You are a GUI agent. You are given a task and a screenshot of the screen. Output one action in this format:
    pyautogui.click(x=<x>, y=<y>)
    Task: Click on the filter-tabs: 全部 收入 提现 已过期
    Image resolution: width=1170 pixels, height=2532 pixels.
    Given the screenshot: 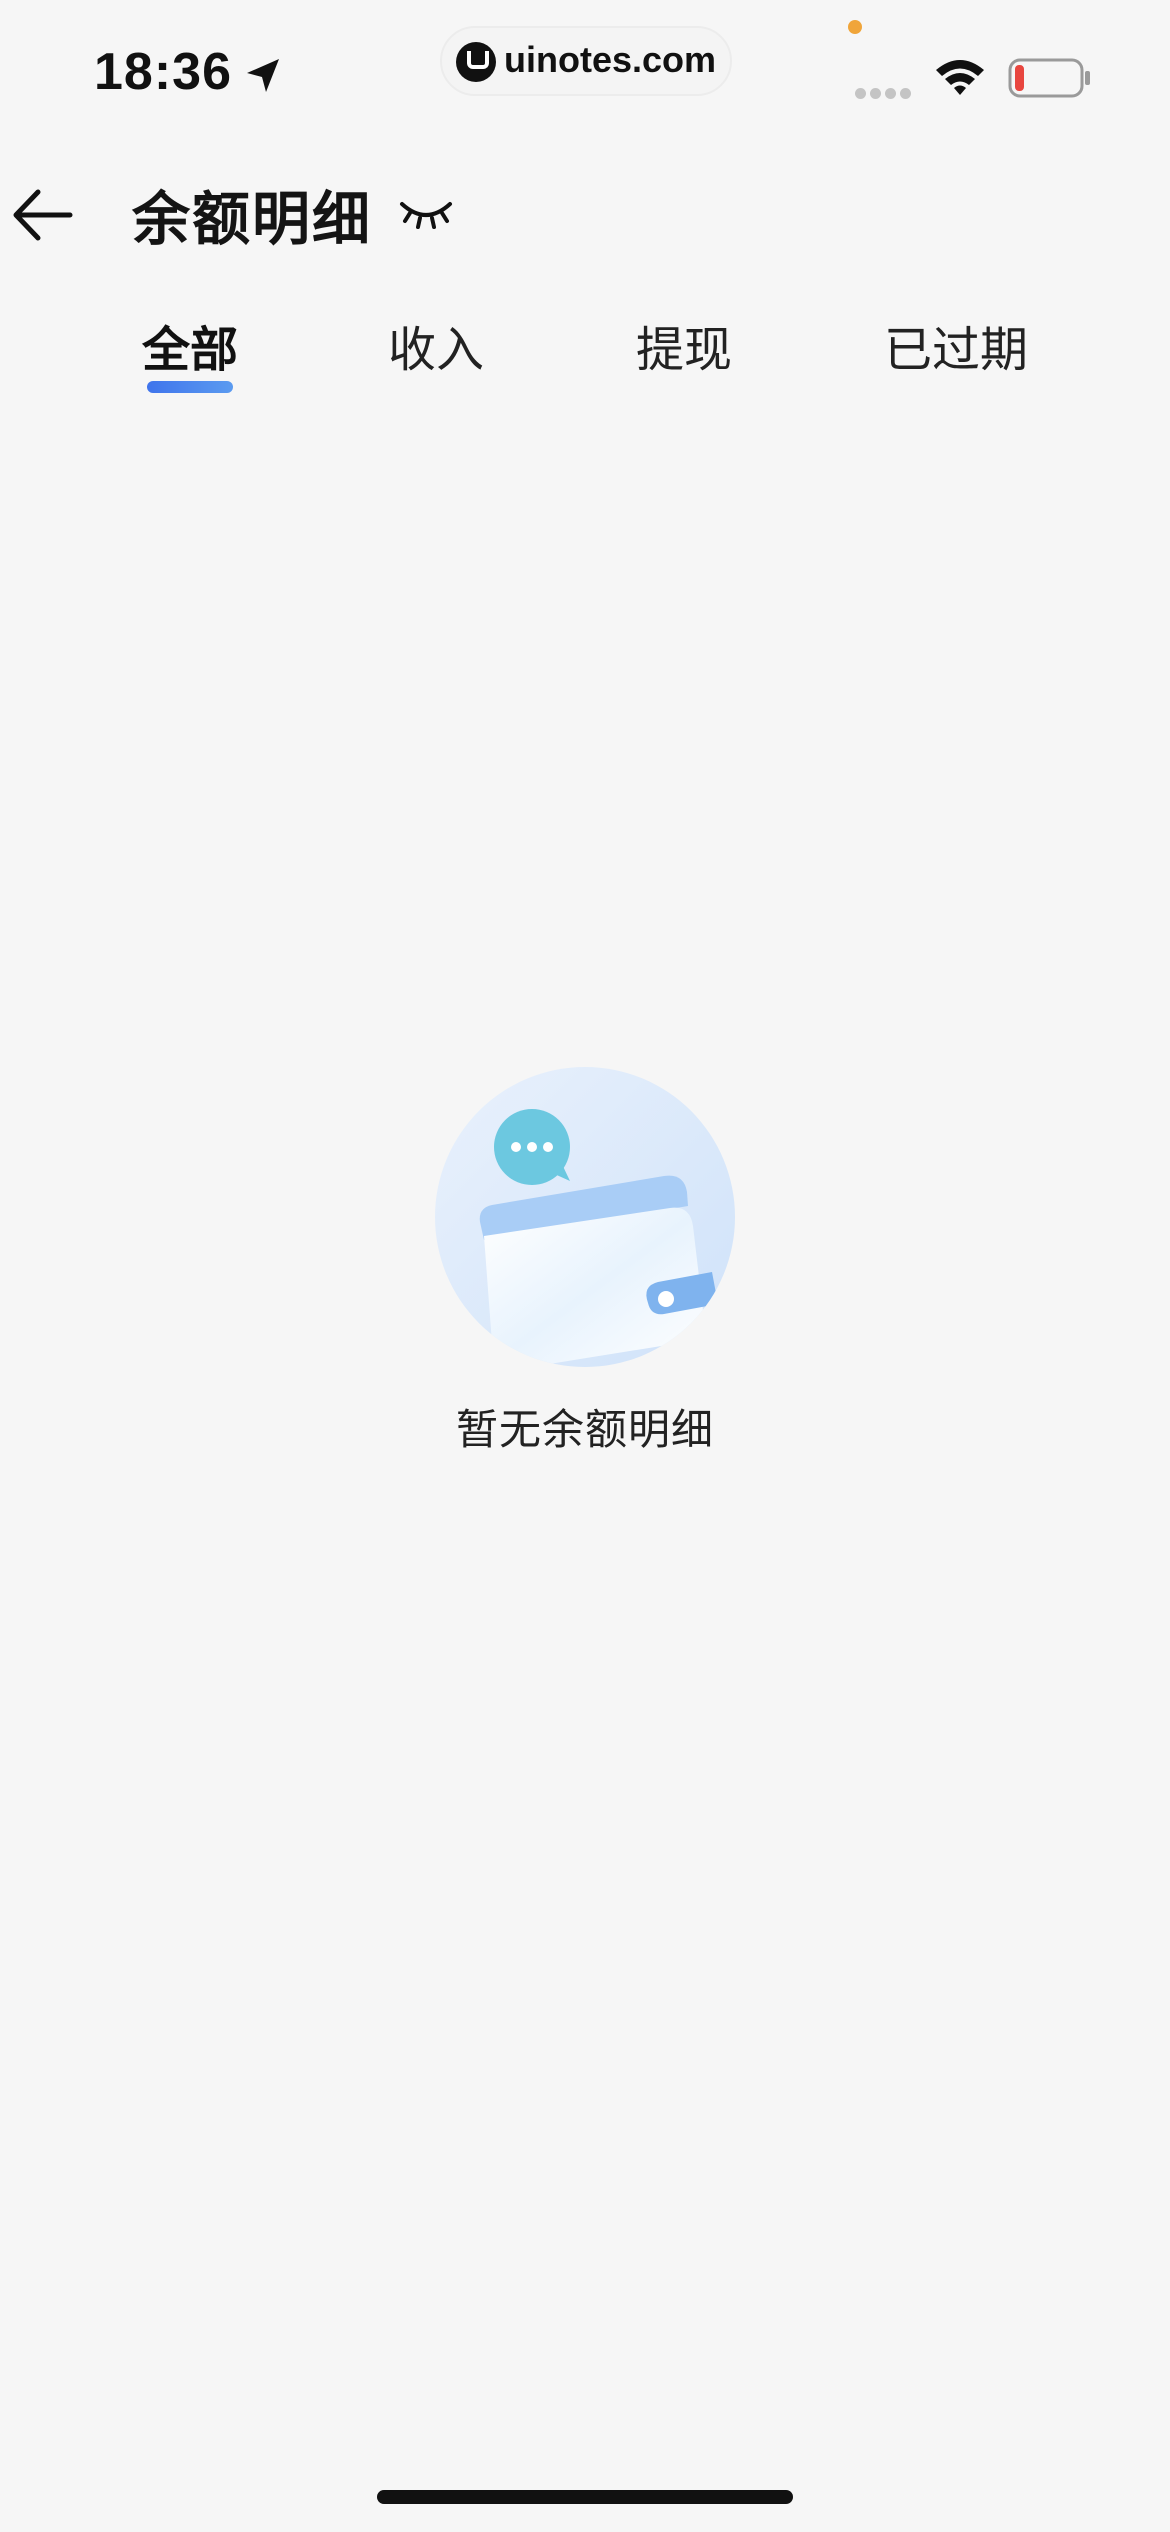 What is the action you would take?
    pyautogui.click(x=585, y=345)
    